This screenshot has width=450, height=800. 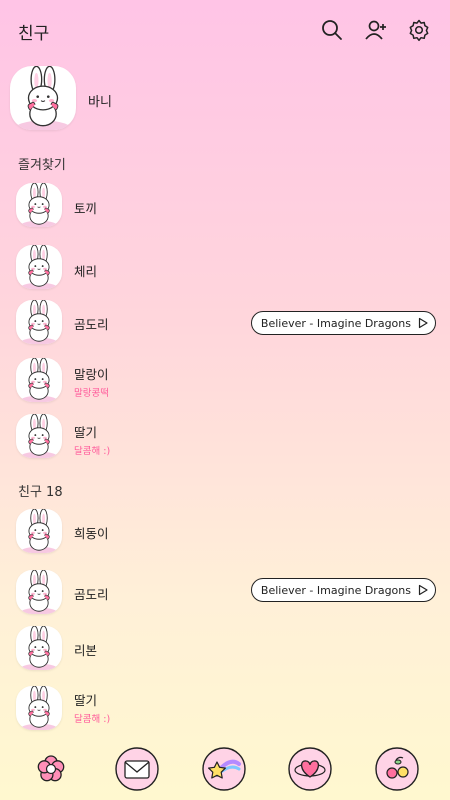 What do you see at coordinates (419, 30) in the screenshot?
I see `settings-icon` at bounding box center [419, 30].